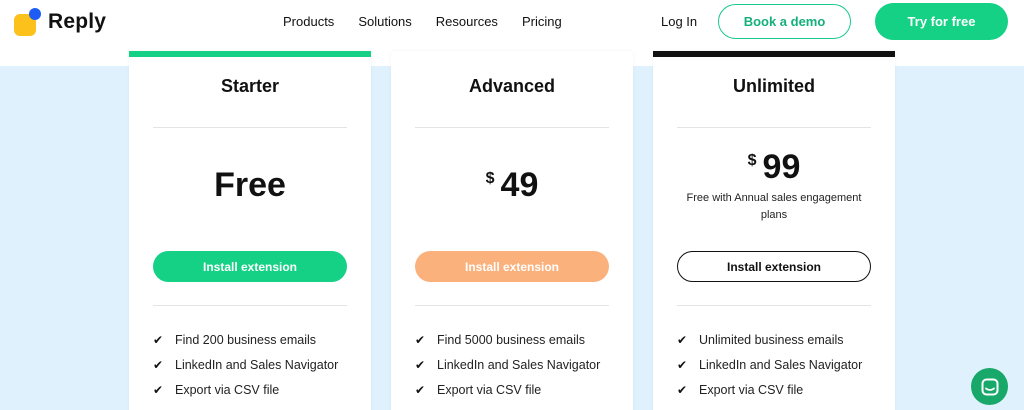 The height and width of the screenshot is (410, 1024). What do you see at coordinates (467, 21) in the screenshot?
I see `nav-resources: Resources` at bounding box center [467, 21].